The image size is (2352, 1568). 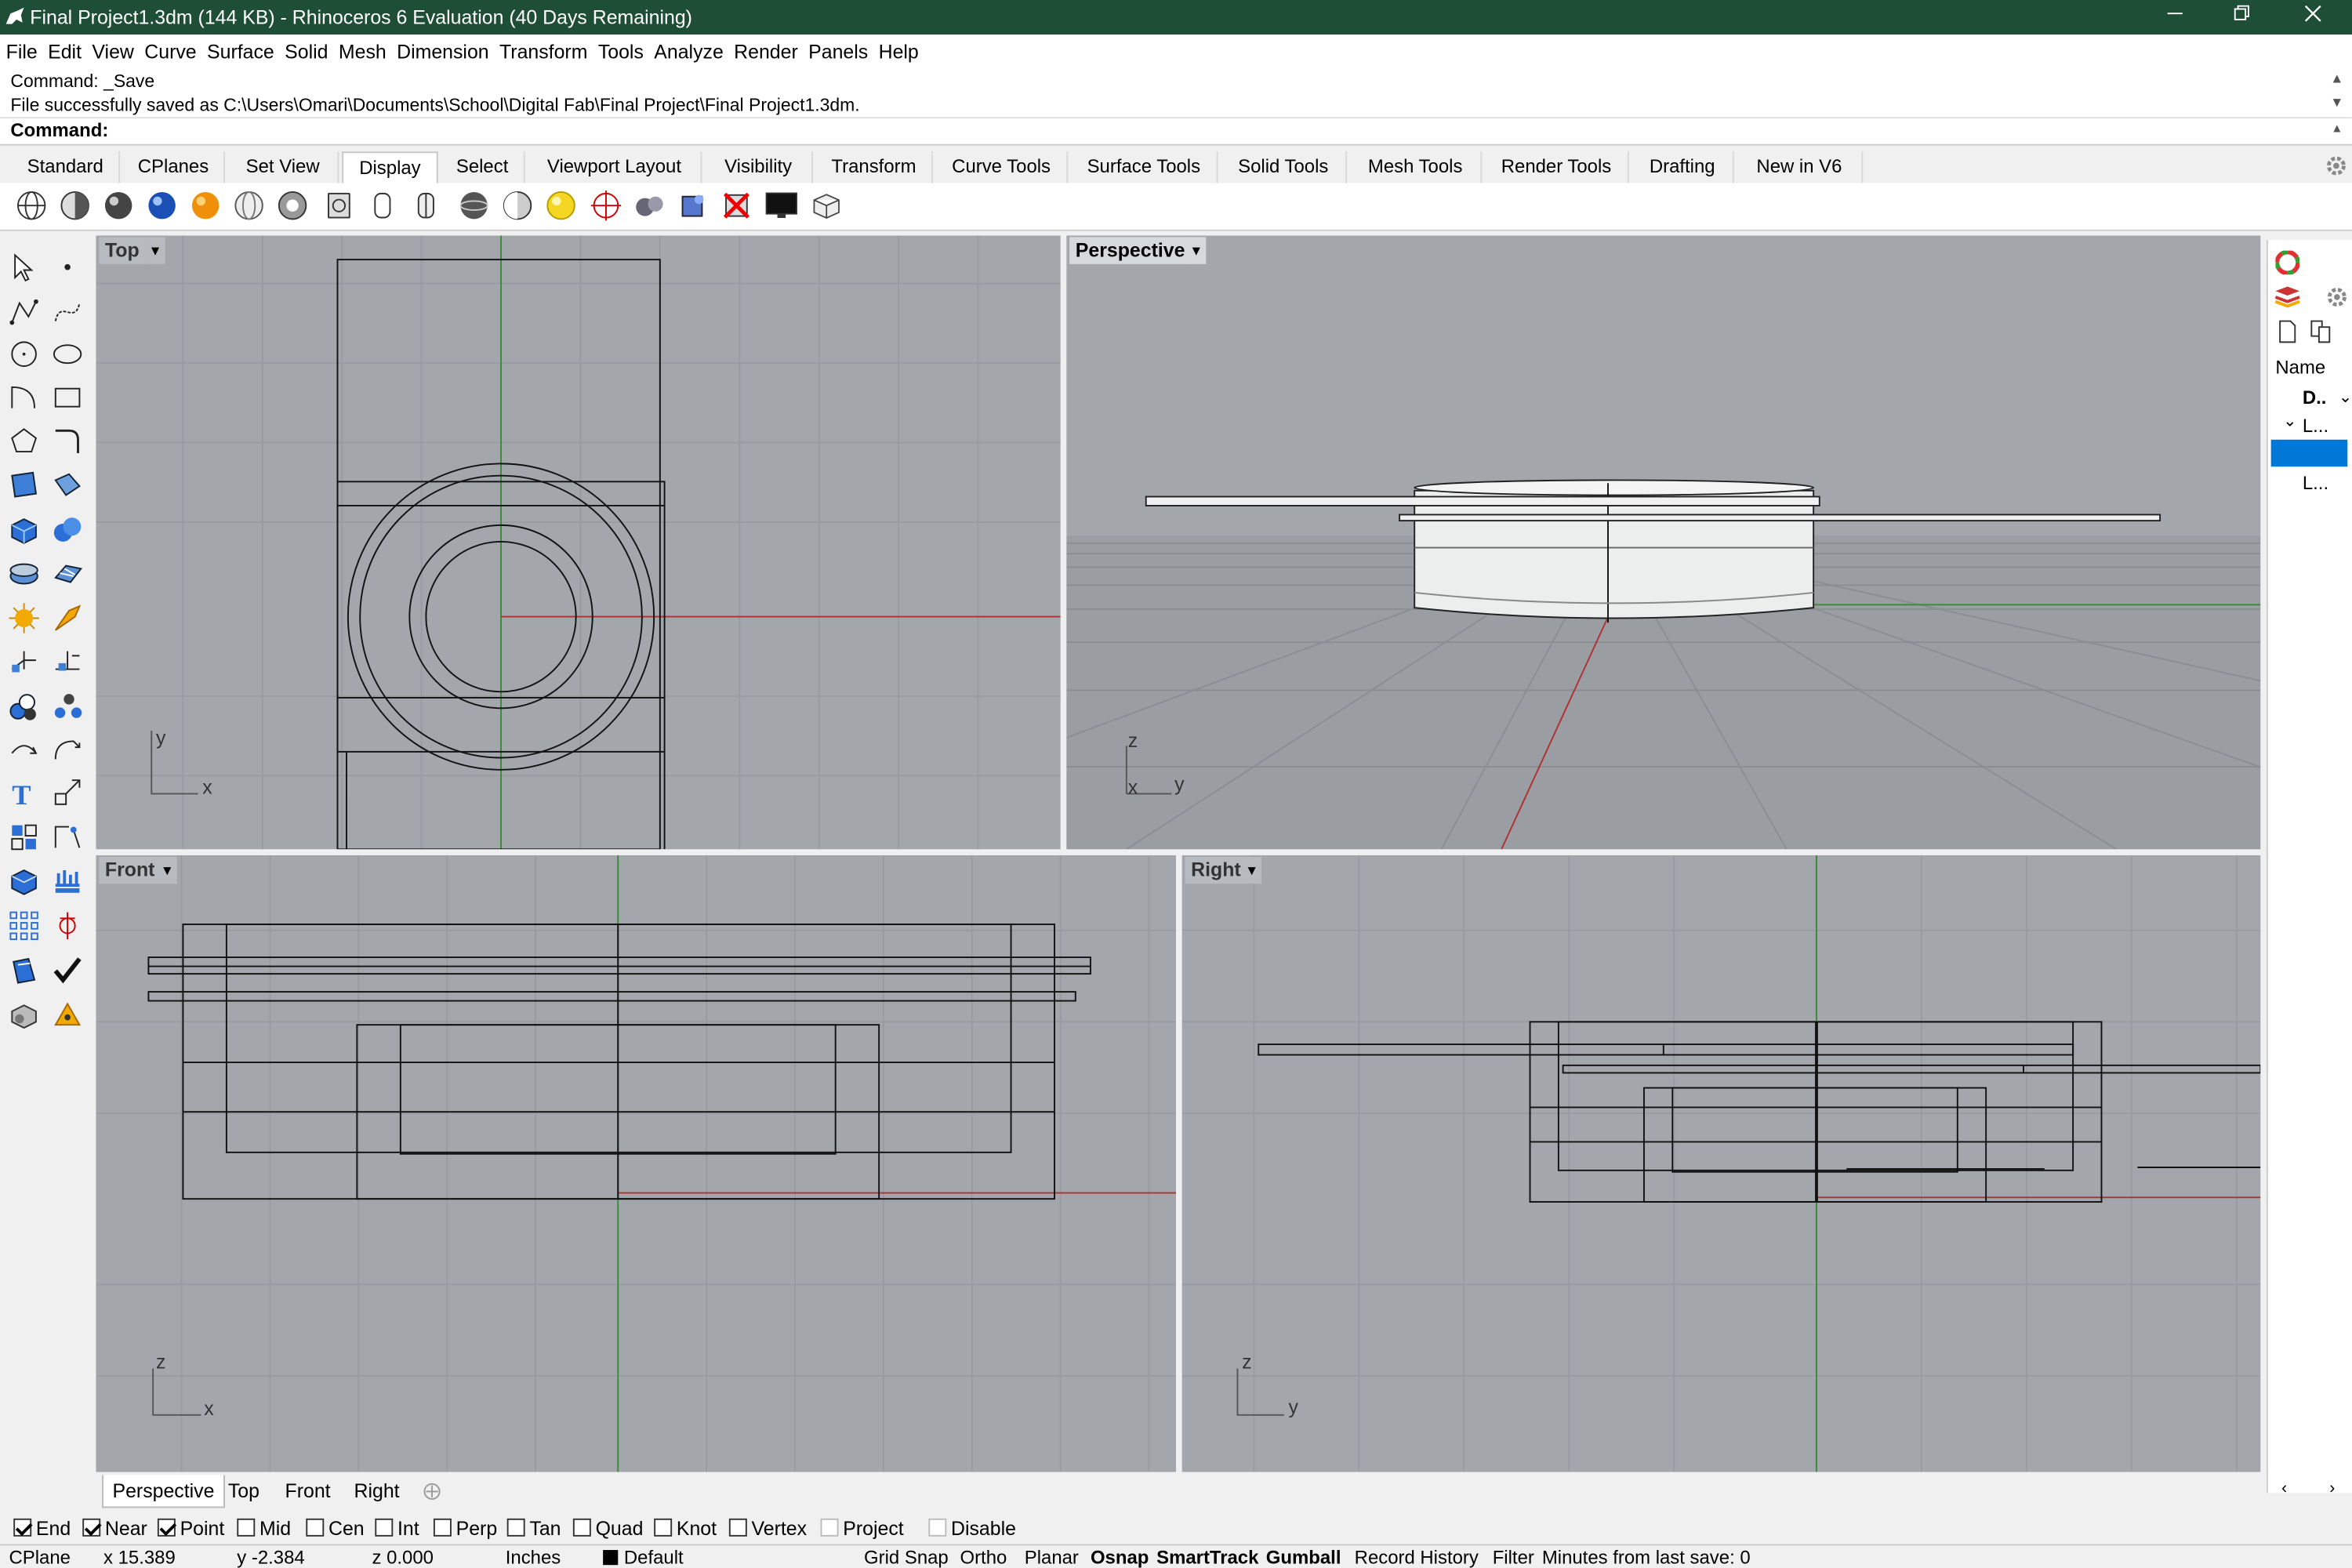 I want to click on select-arrow-icon, so click(x=24, y=267).